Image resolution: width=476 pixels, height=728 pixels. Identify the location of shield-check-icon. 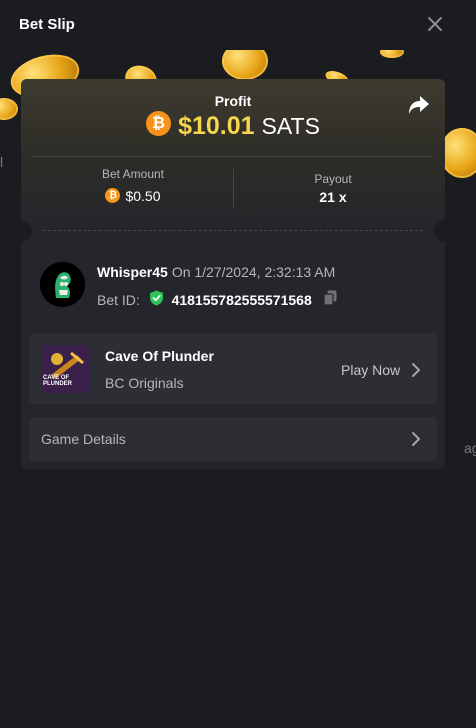
(156, 299).